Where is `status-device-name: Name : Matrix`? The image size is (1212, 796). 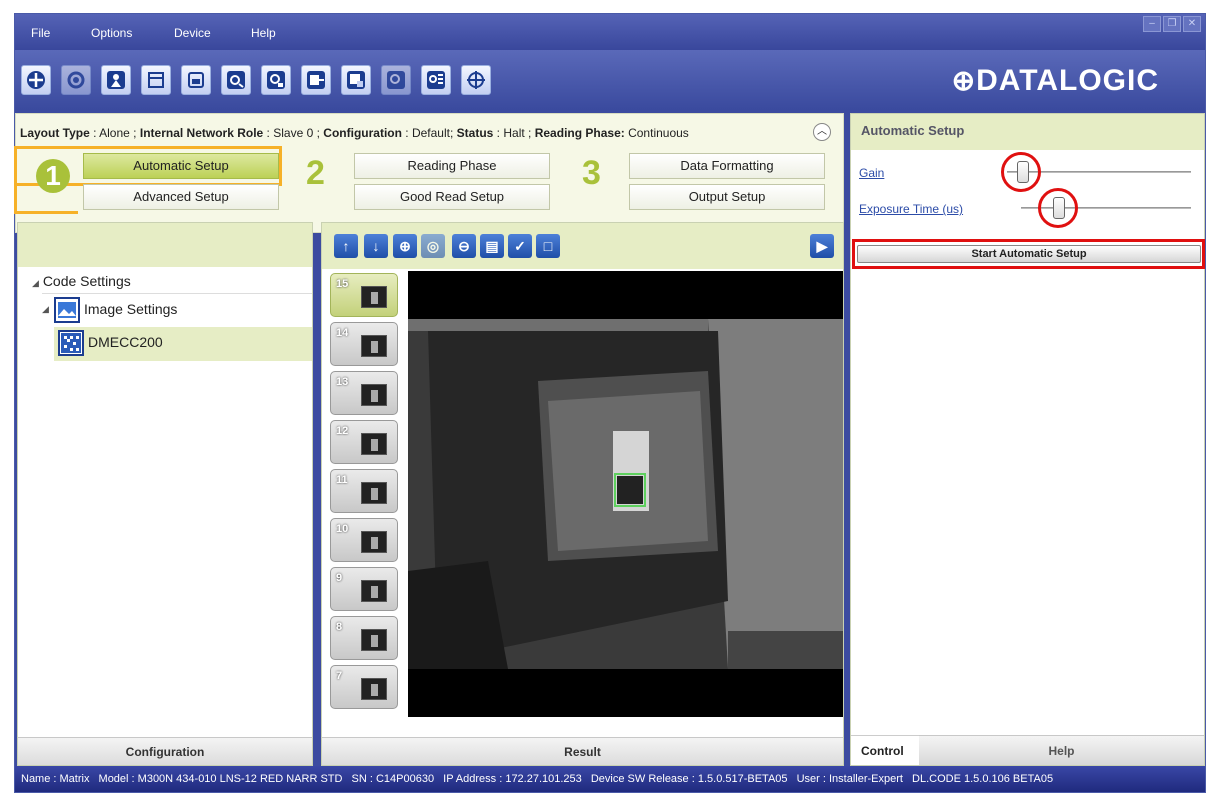 status-device-name: Name : Matrix is located at coordinates (55, 779).